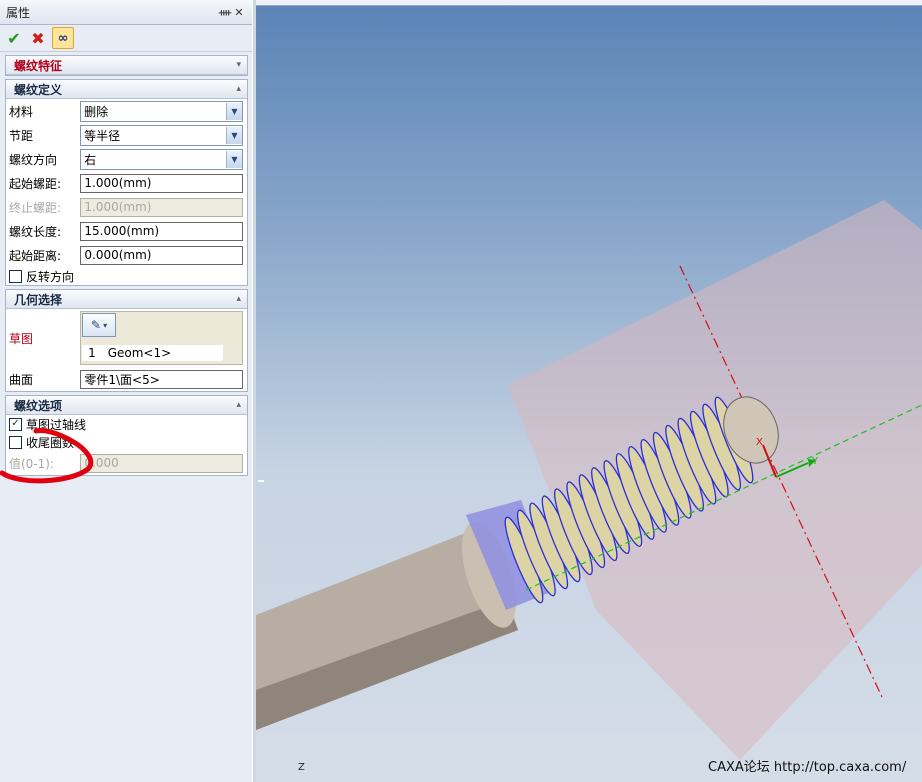 This screenshot has height=782, width=922. Describe the element at coordinates (14, 38) in the screenshot. I see `ok-button: ✔` at that location.